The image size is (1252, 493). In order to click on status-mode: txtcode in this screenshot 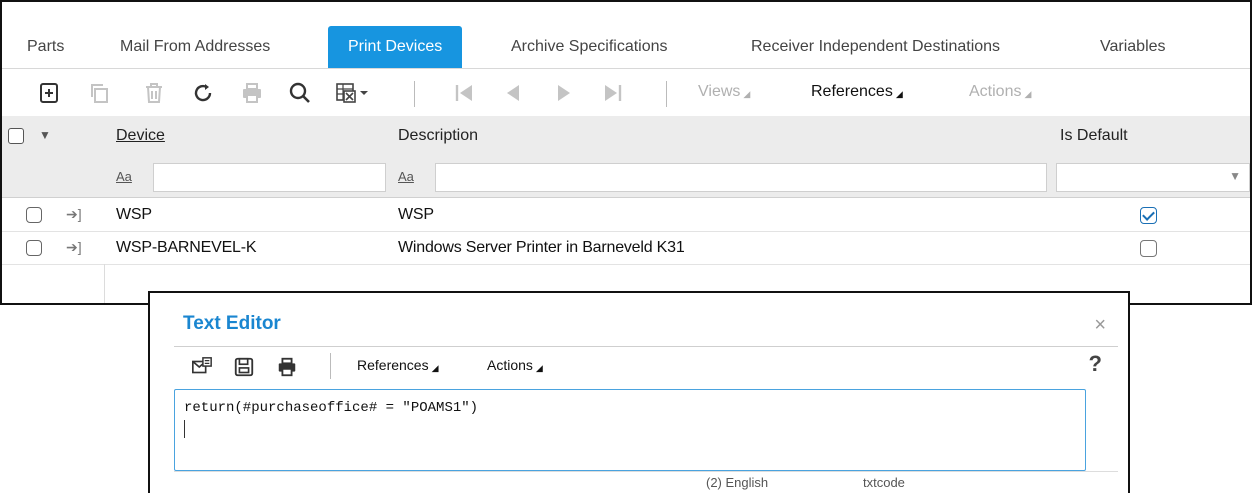, I will do `click(884, 482)`.